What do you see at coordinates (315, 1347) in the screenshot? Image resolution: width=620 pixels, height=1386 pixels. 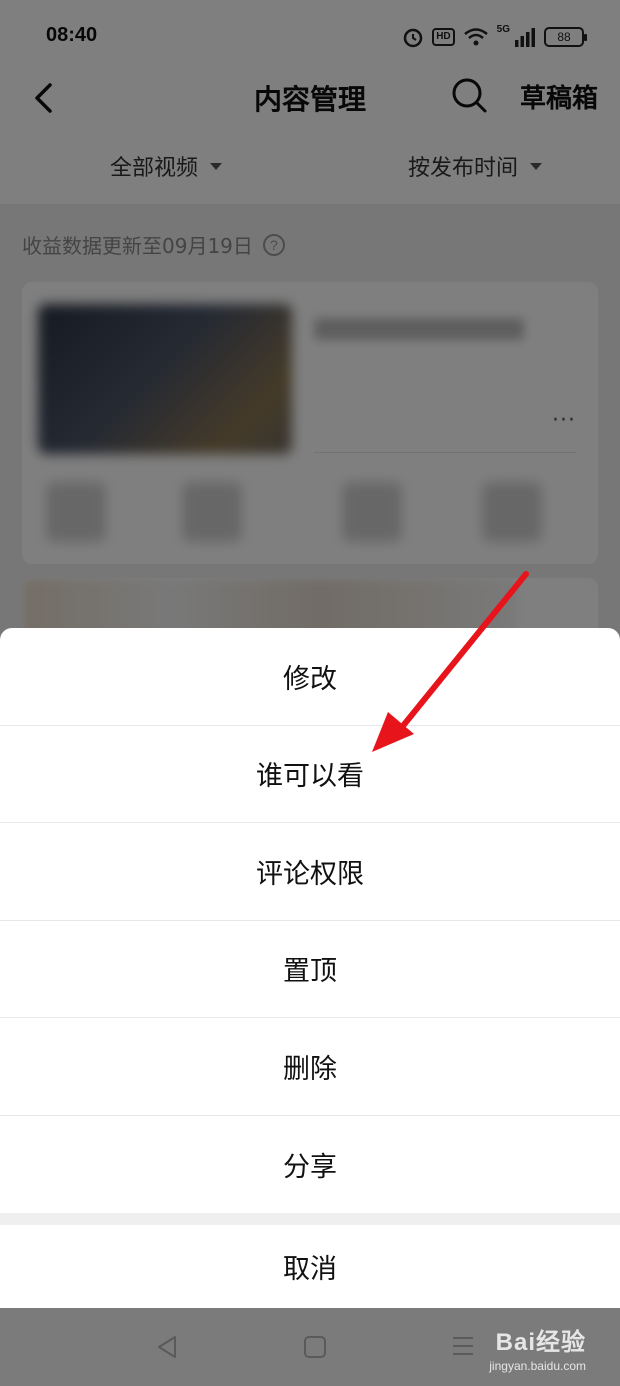 I see `system-home-icon` at bounding box center [315, 1347].